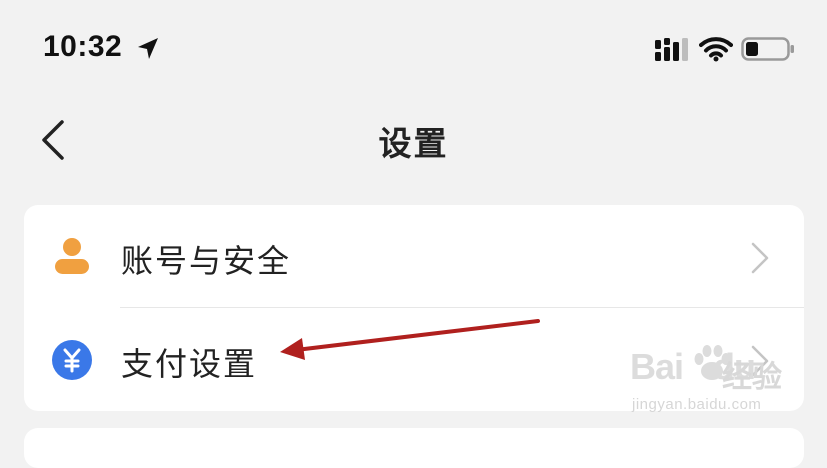 Image resolution: width=827 pixels, height=468 pixels. What do you see at coordinates (752, 377) in the screenshot?
I see `watermark-suffix: 经验` at bounding box center [752, 377].